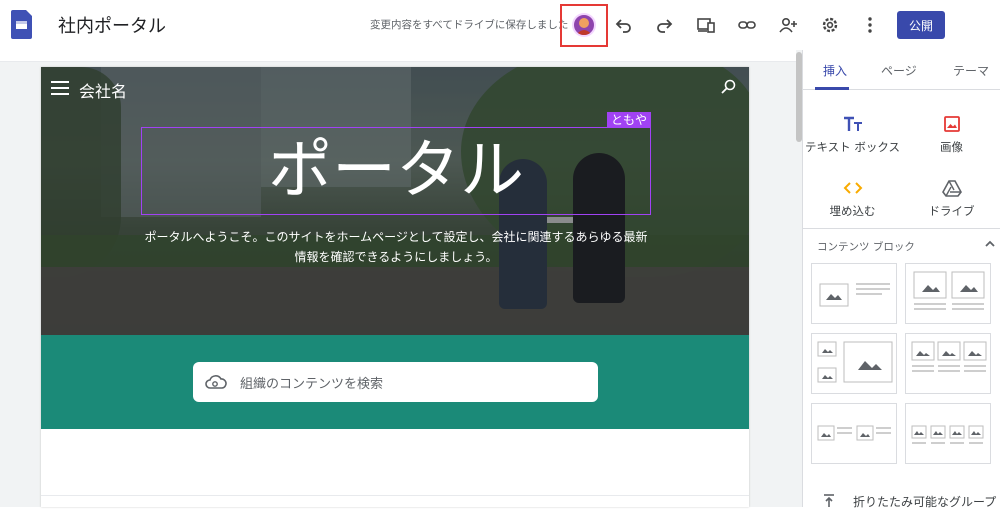 The image size is (1000, 510). Describe the element at coordinates (852, 211) in the screenshot. I see `tool-label: 埋め込む` at that location.